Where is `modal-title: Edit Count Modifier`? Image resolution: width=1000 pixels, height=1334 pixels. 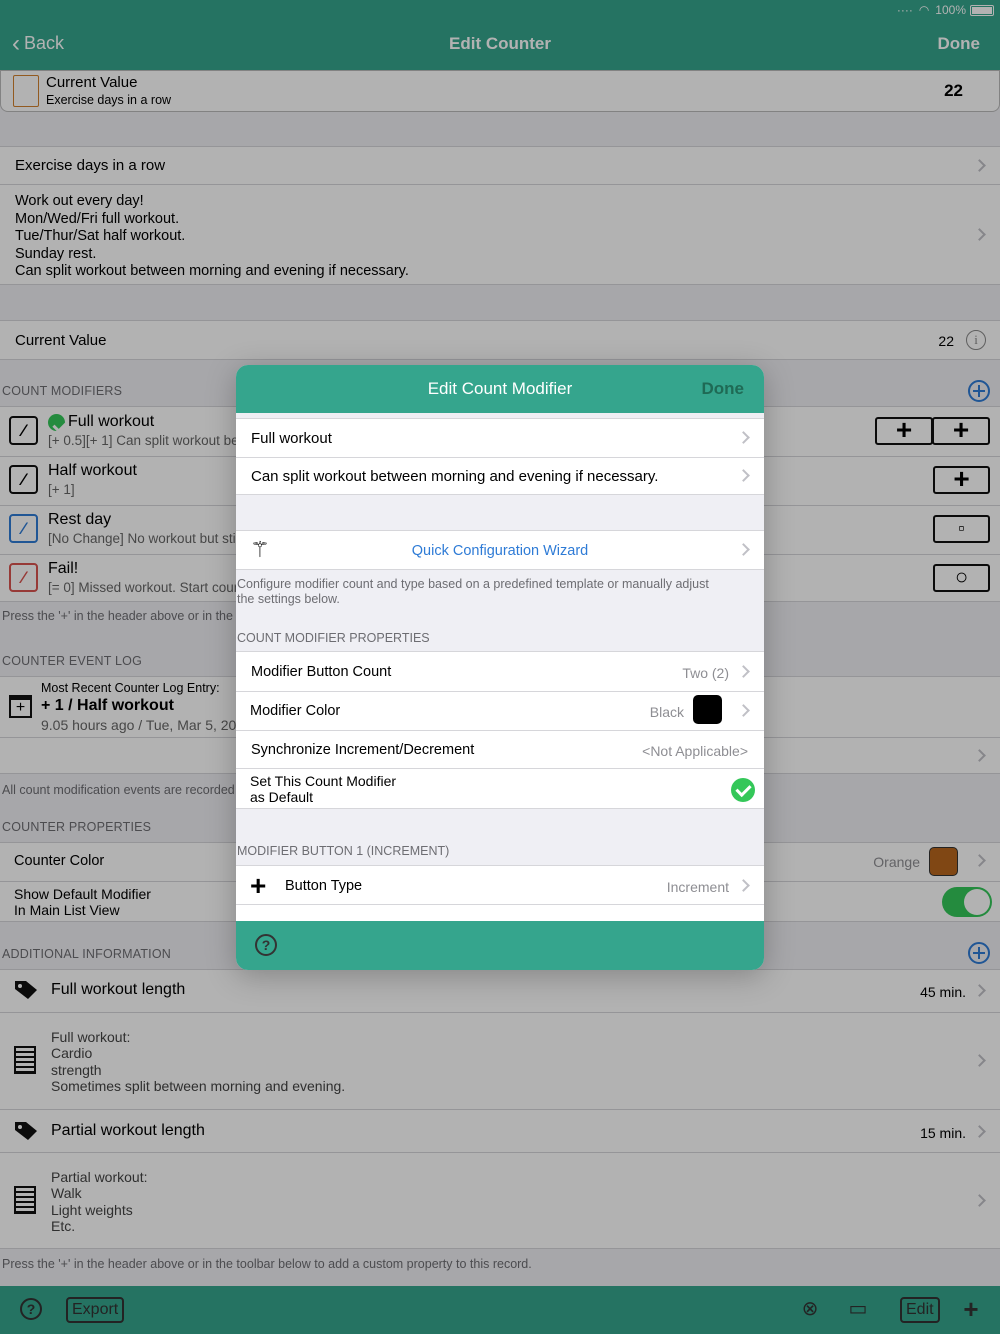
modal-title: Edit Count Modifier is located at coordinates (500, 388).